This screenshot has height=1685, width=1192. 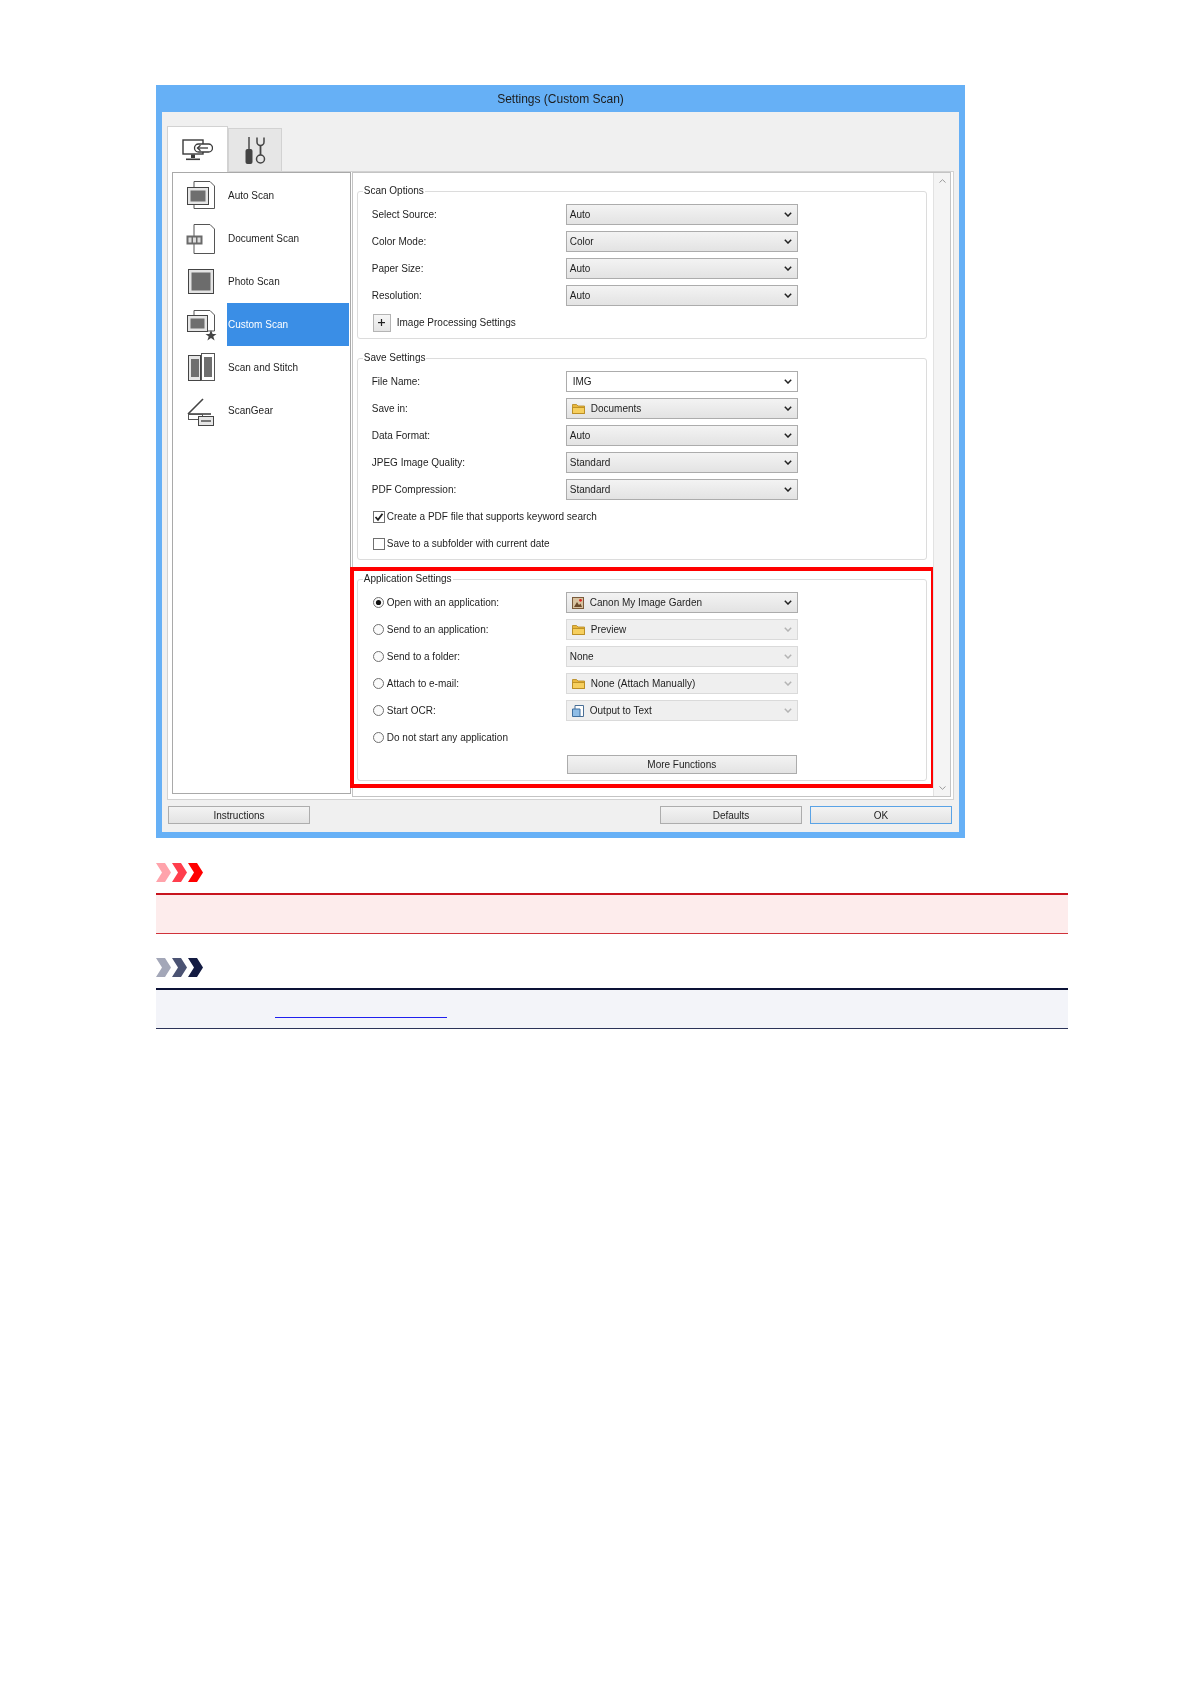 I want to click on dialog-button: OK, so click(x=881, y=815).